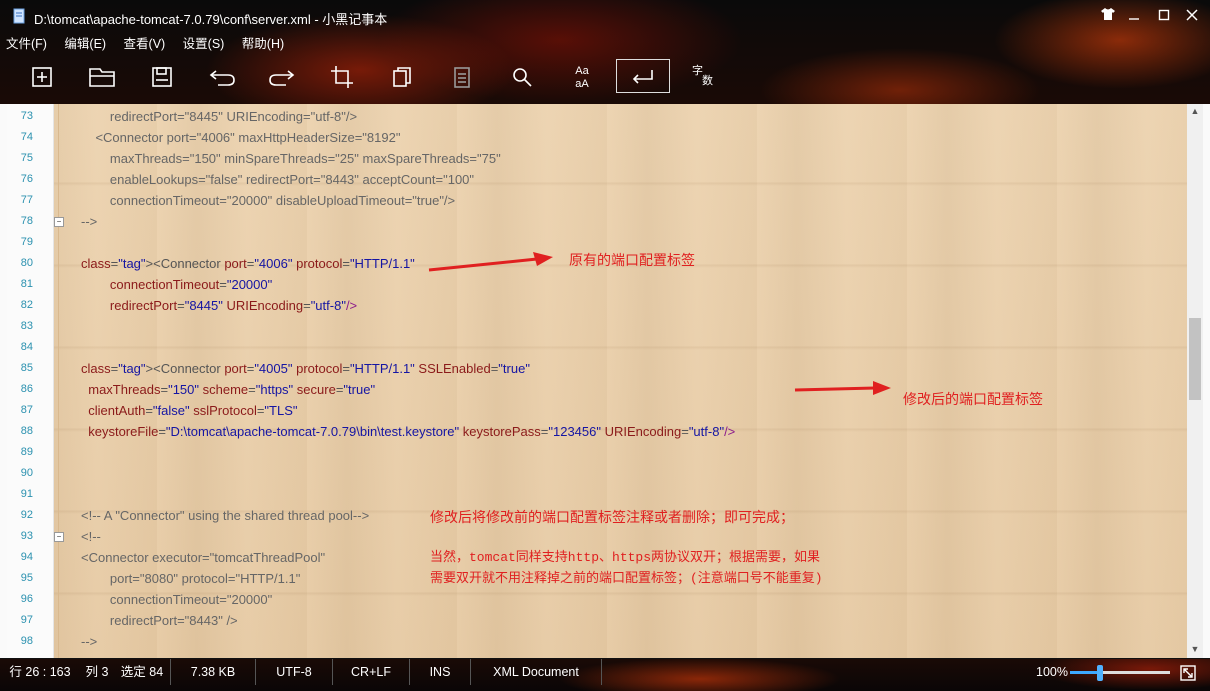 This screenshot has height=691, width=1210. Describe the element at coordinates (973, 399) in the screenshot. I see `annotation-modified: 修改后的端口配置标签` at that location.